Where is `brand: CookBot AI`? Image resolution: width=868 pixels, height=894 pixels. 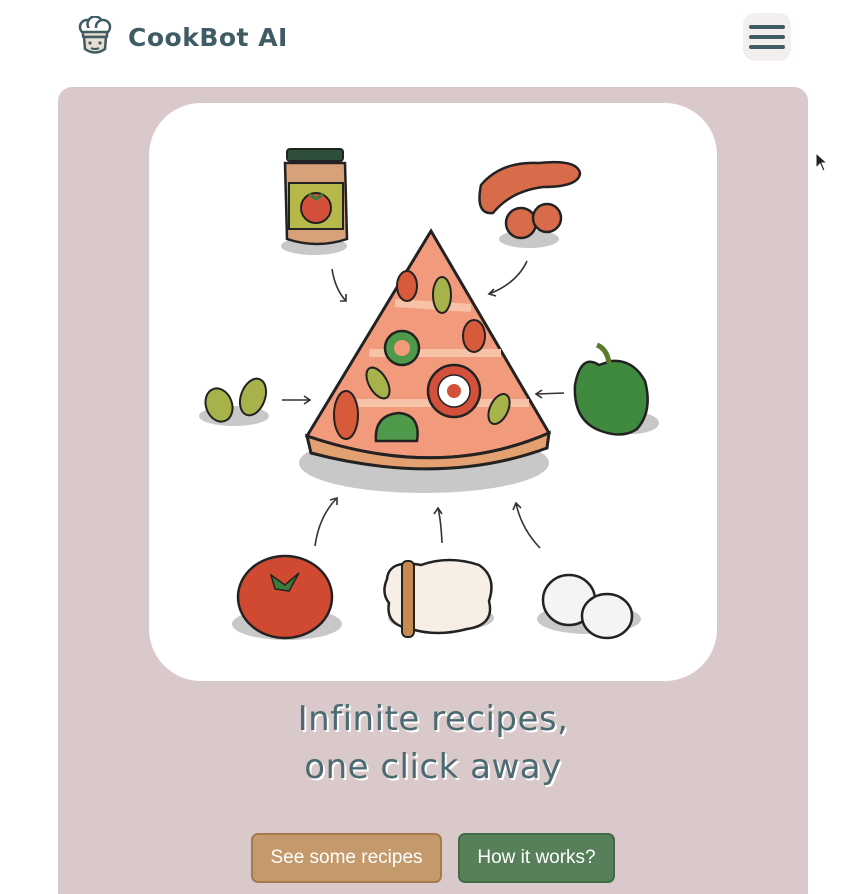
brand: CookBot AI is located at coordinates (181, 37).